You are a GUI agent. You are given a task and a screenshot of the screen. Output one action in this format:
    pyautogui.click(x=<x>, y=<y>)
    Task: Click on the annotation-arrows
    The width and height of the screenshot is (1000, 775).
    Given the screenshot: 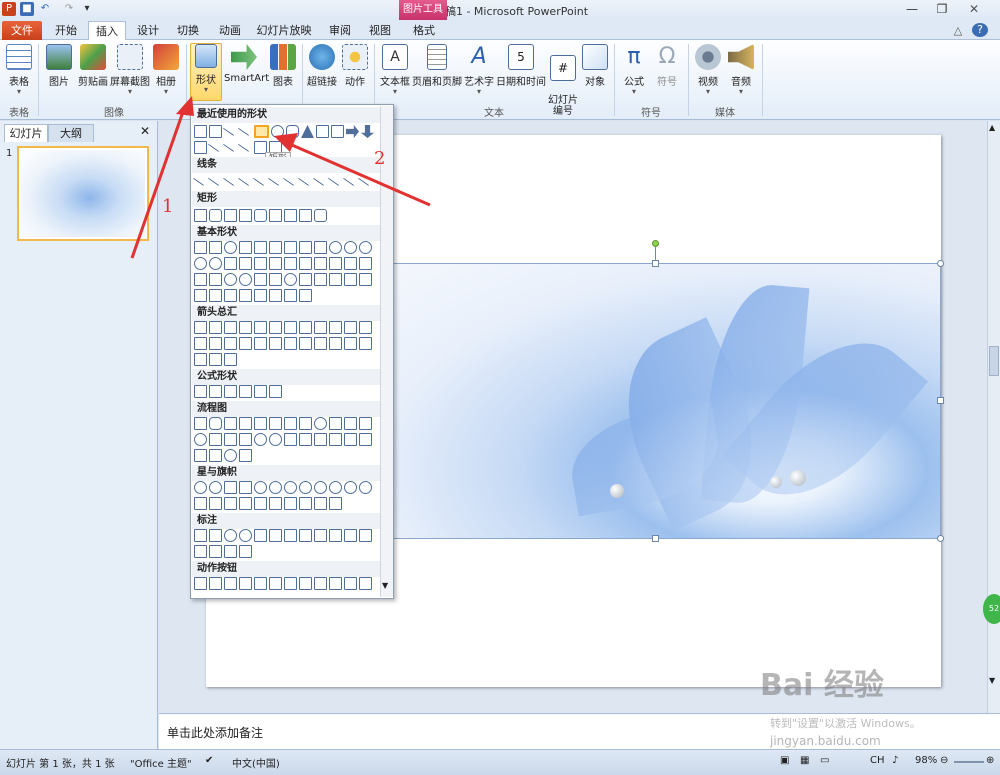 What is the action you would take?
    pyautogui.click(x=280, y=177)
    